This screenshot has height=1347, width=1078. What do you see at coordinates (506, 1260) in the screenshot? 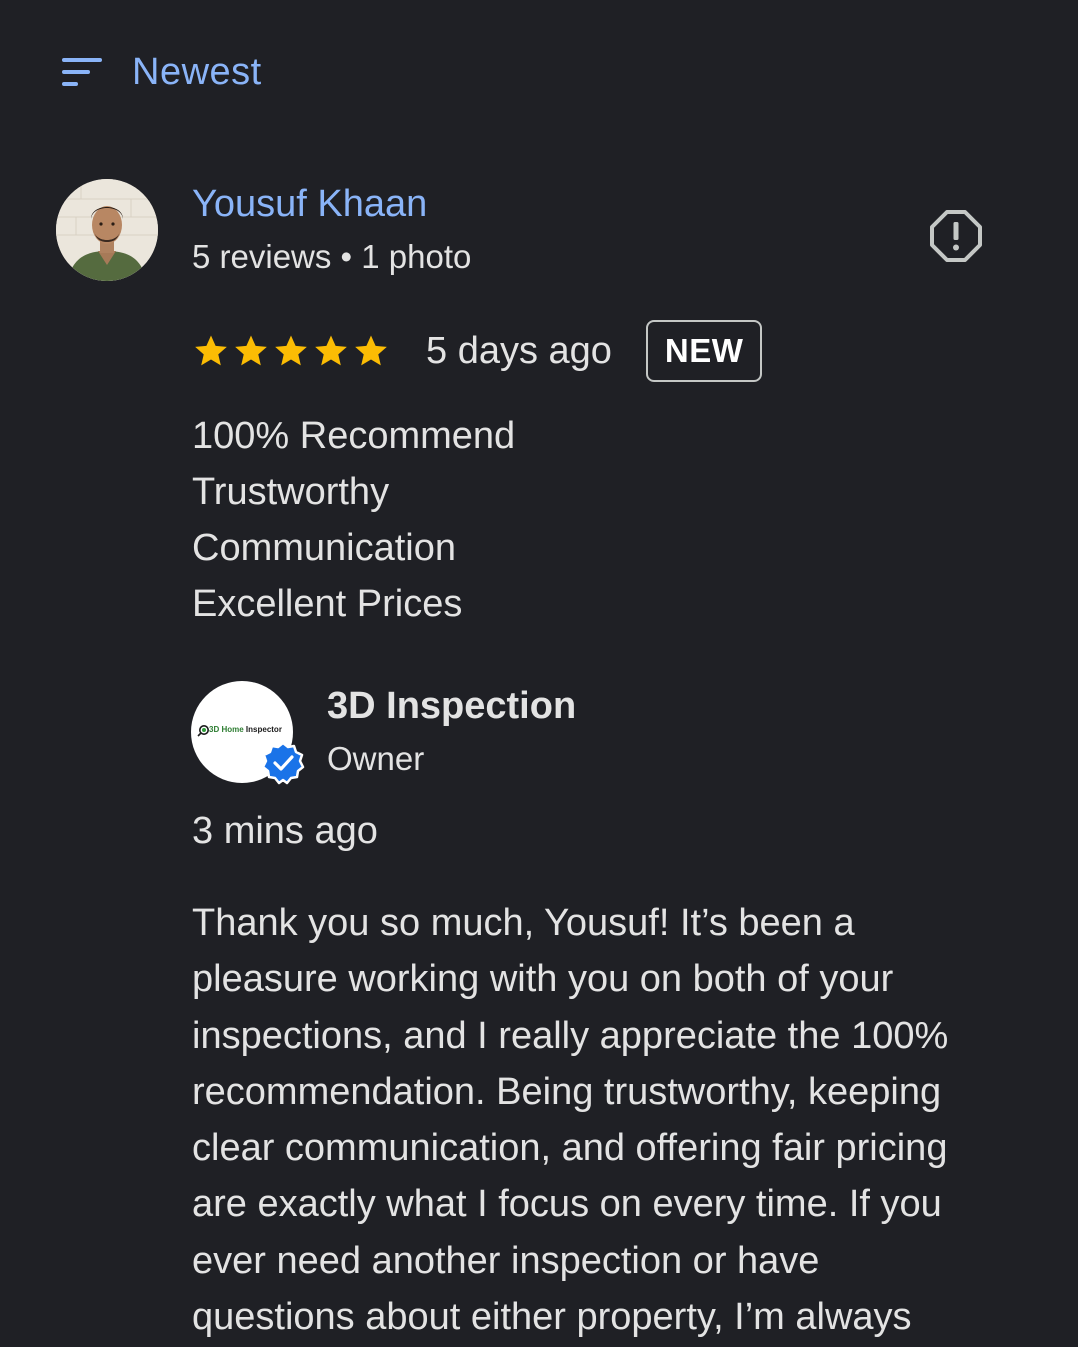
I see `reply-line: ever need another inspection or have` at bounding box center [506, 1260].